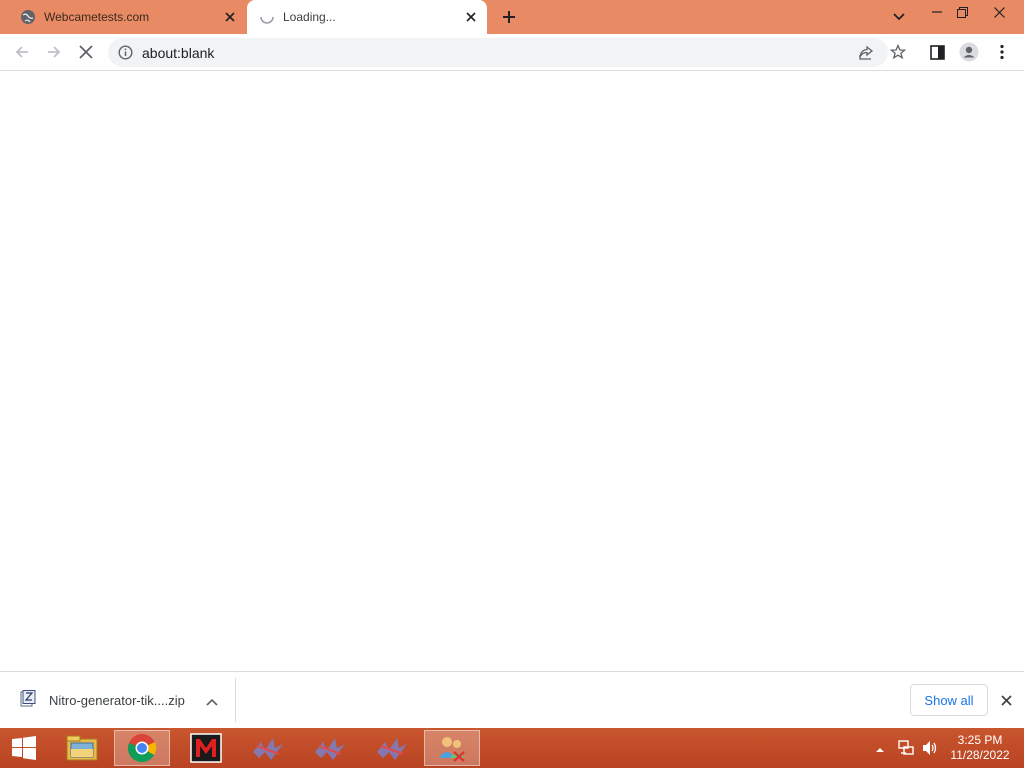 The width and height of the screenshot is (1024, 768). What do you see at coordinates (949, 700) in the screenshot?
I see `show-all-button: Show all` at bounding box center [949, 700].